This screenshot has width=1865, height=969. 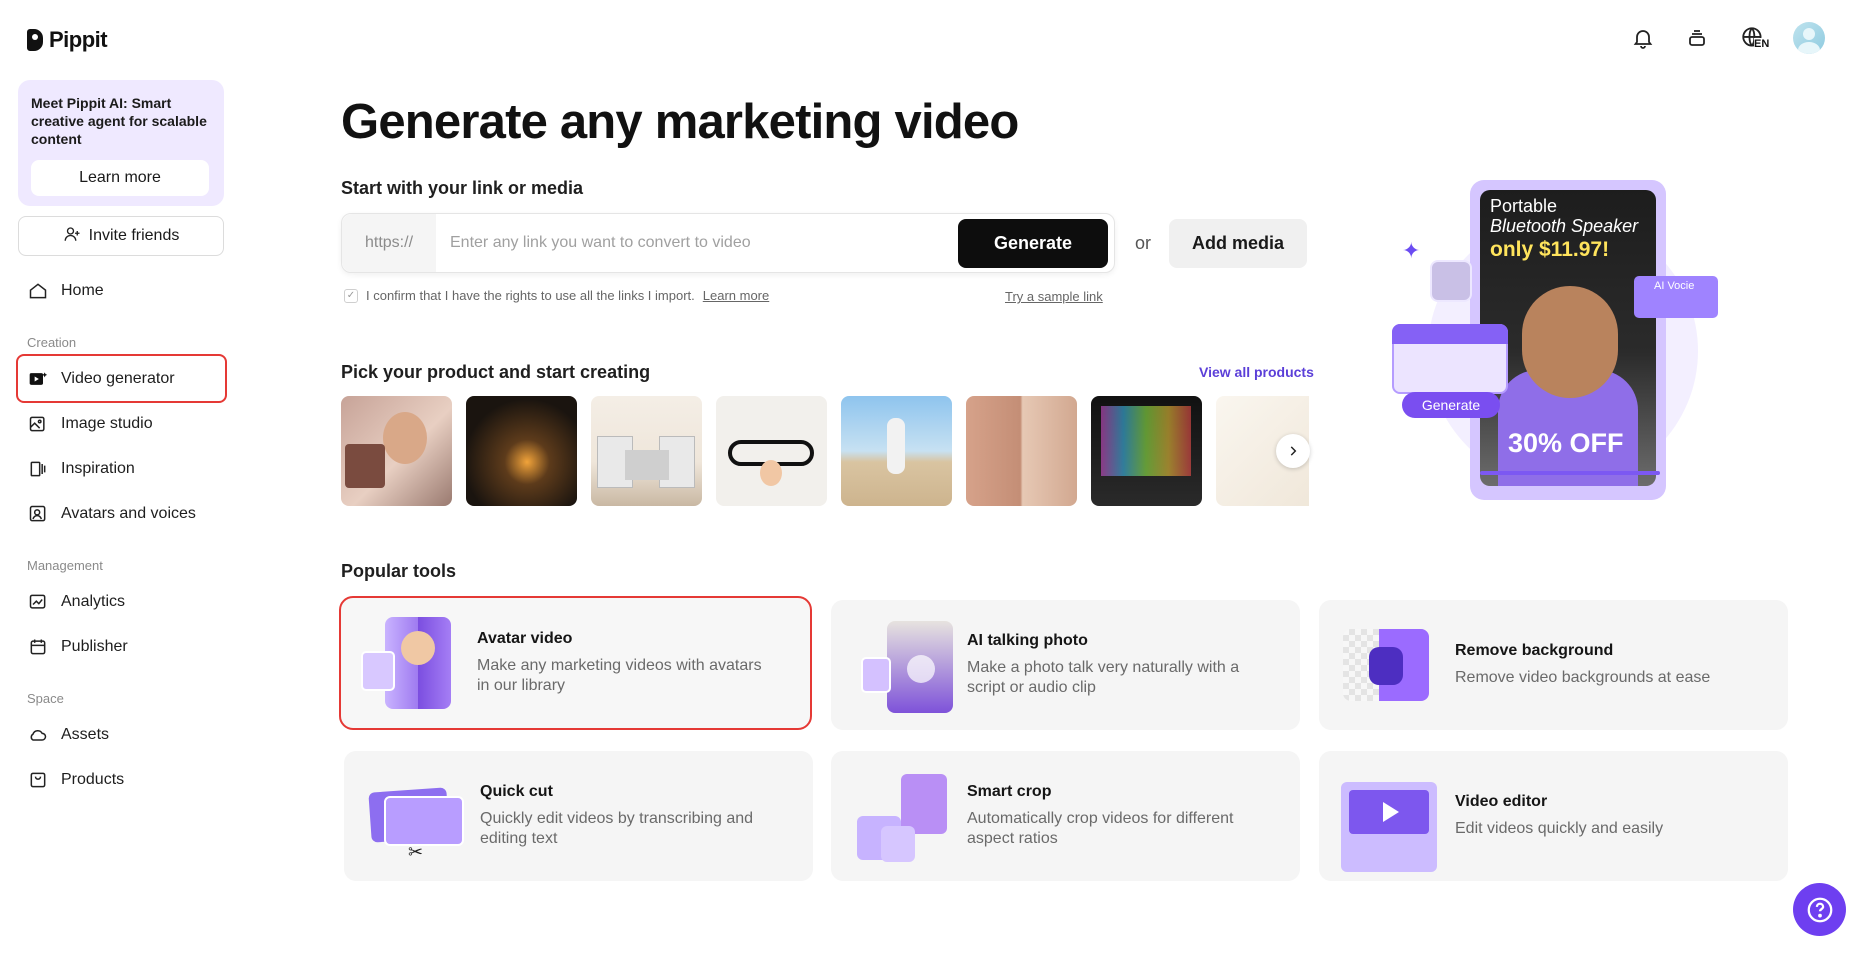 What do you see at coordinates (1386, 820) in the screenshot?
I see `video-editor-thumbnail` at bounding box center [1386, 820].